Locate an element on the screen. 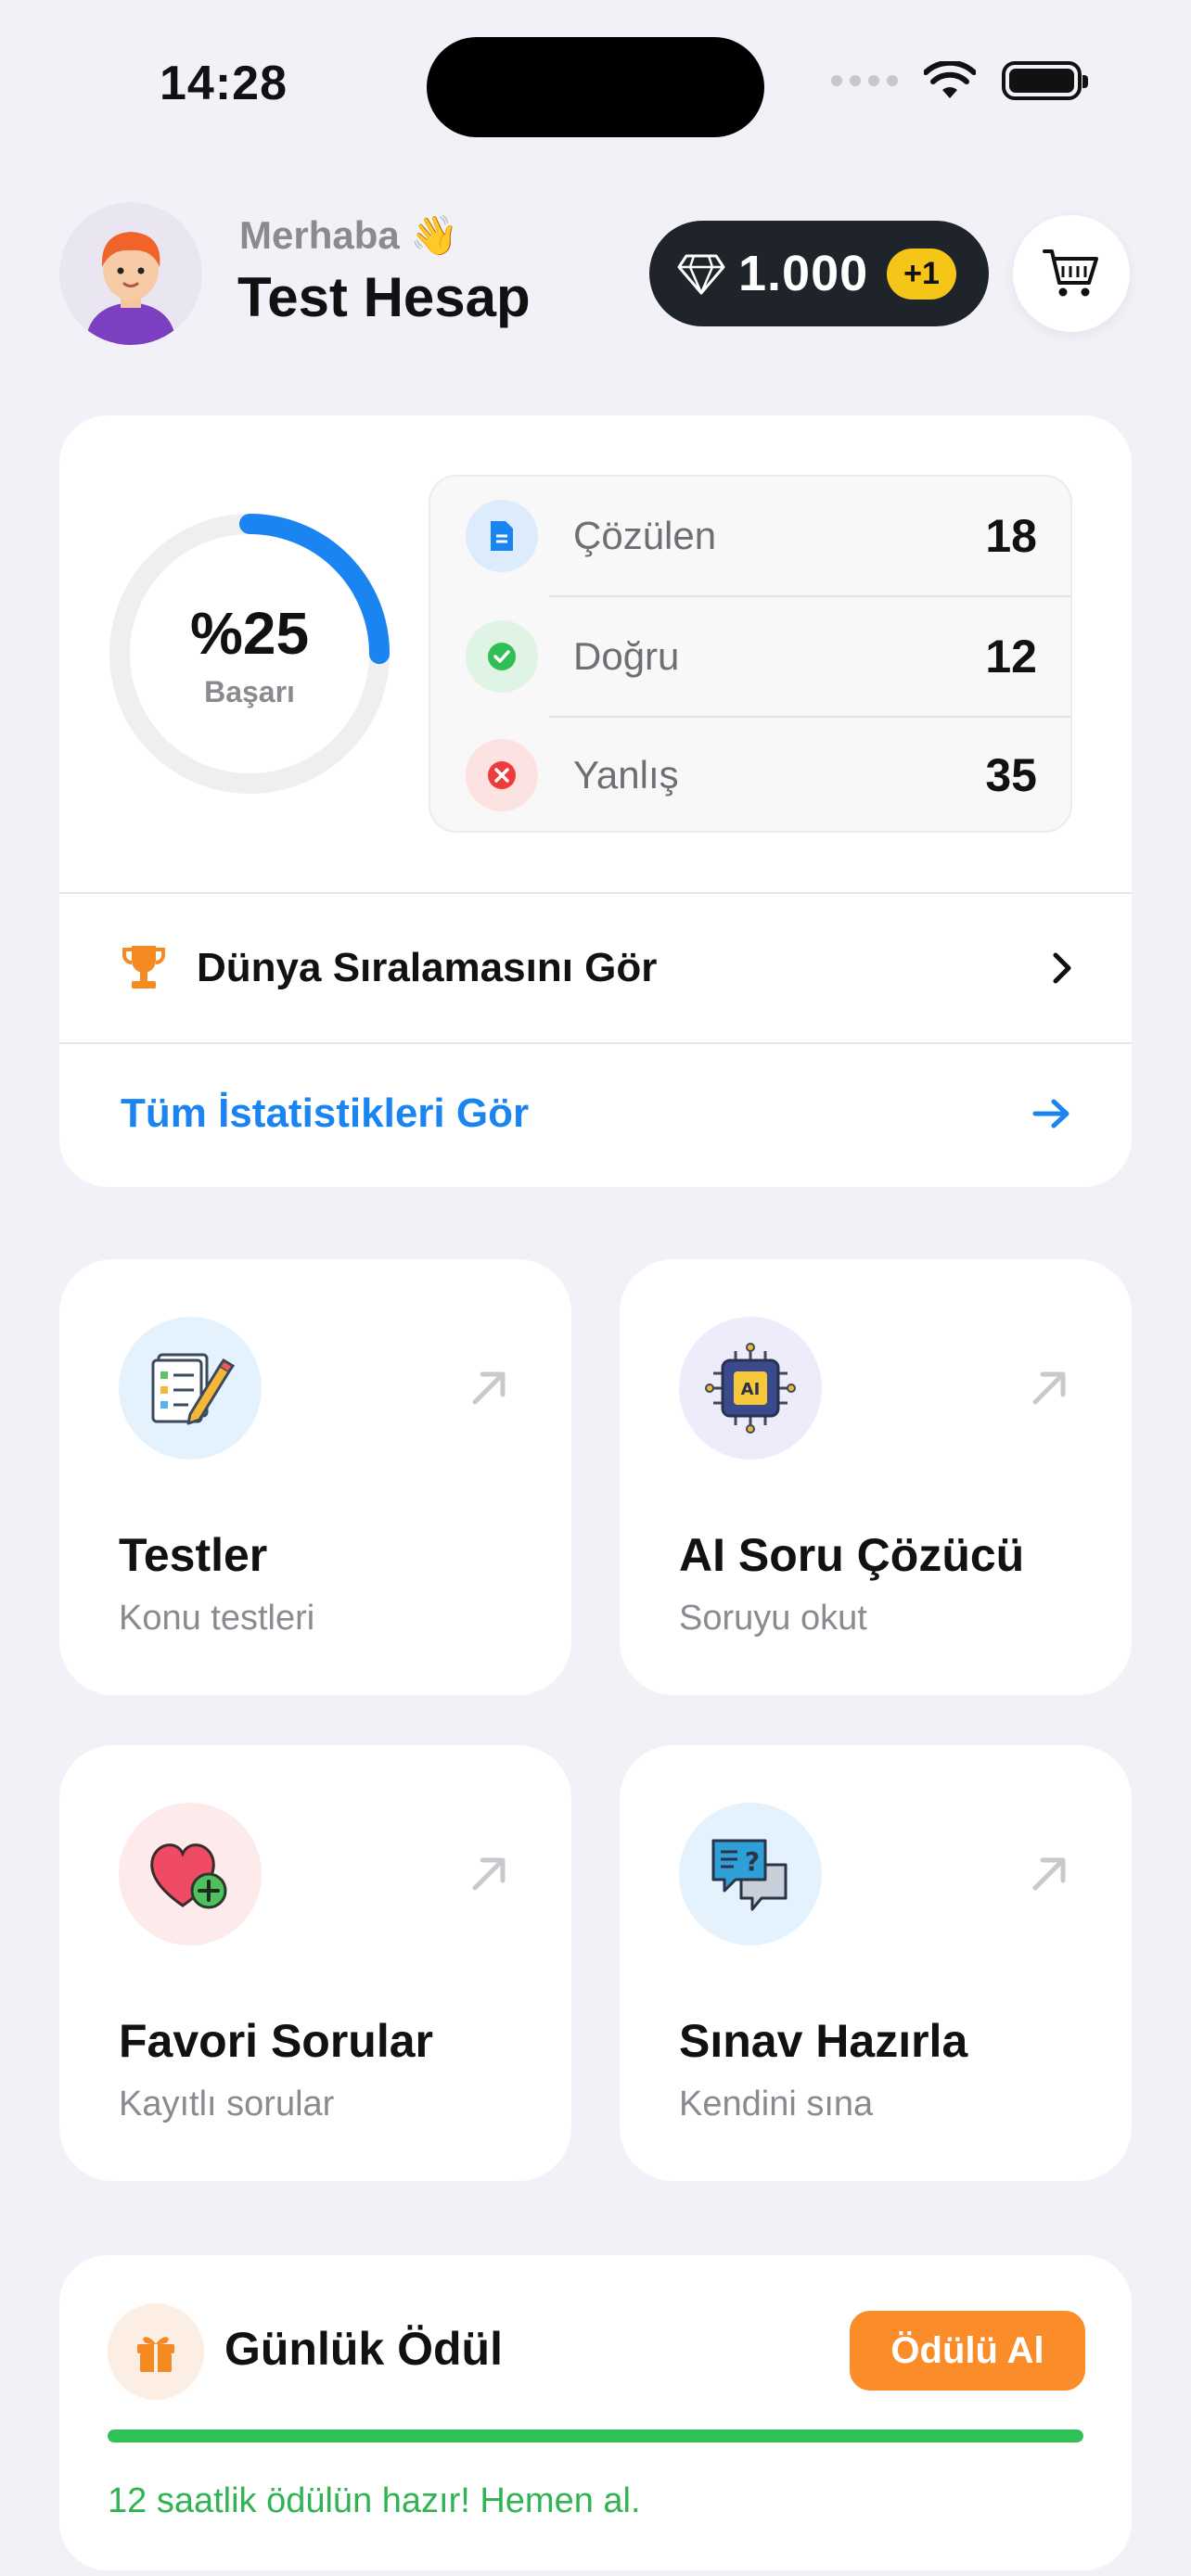  chevron-right-icon is located at coordinates (1062, 968).